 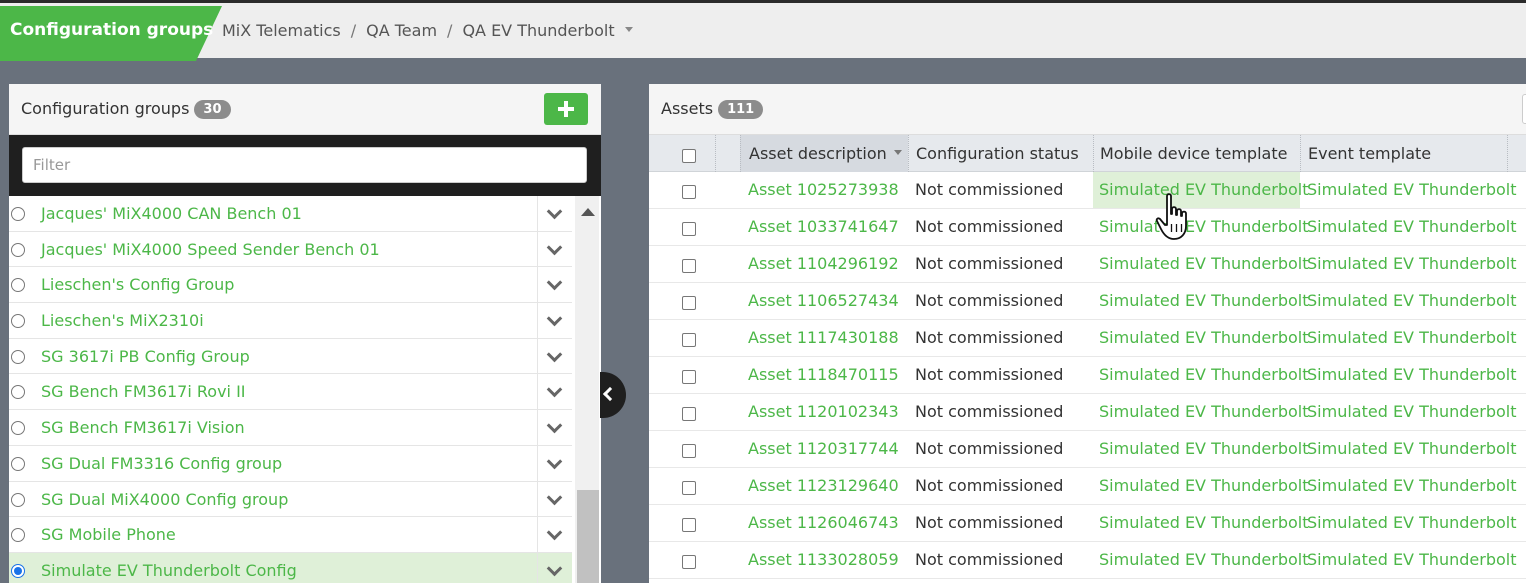 I want to click on group-label: Simulate EV Thunderbolt Config, so click(x=169, y=570).